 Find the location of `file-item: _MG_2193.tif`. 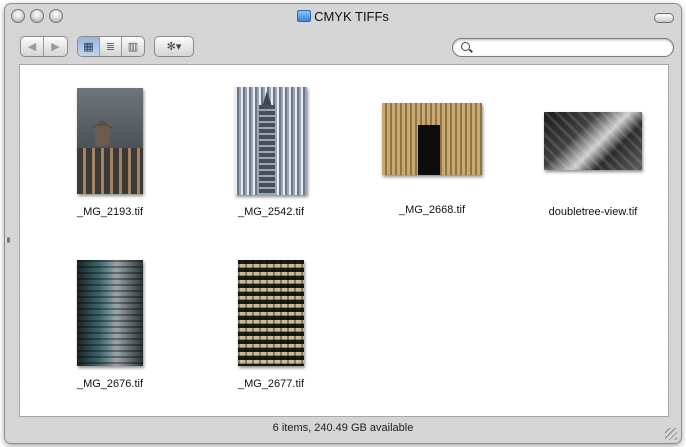

file-item: _MG_2193.tif is located at coordinates (110, 156).